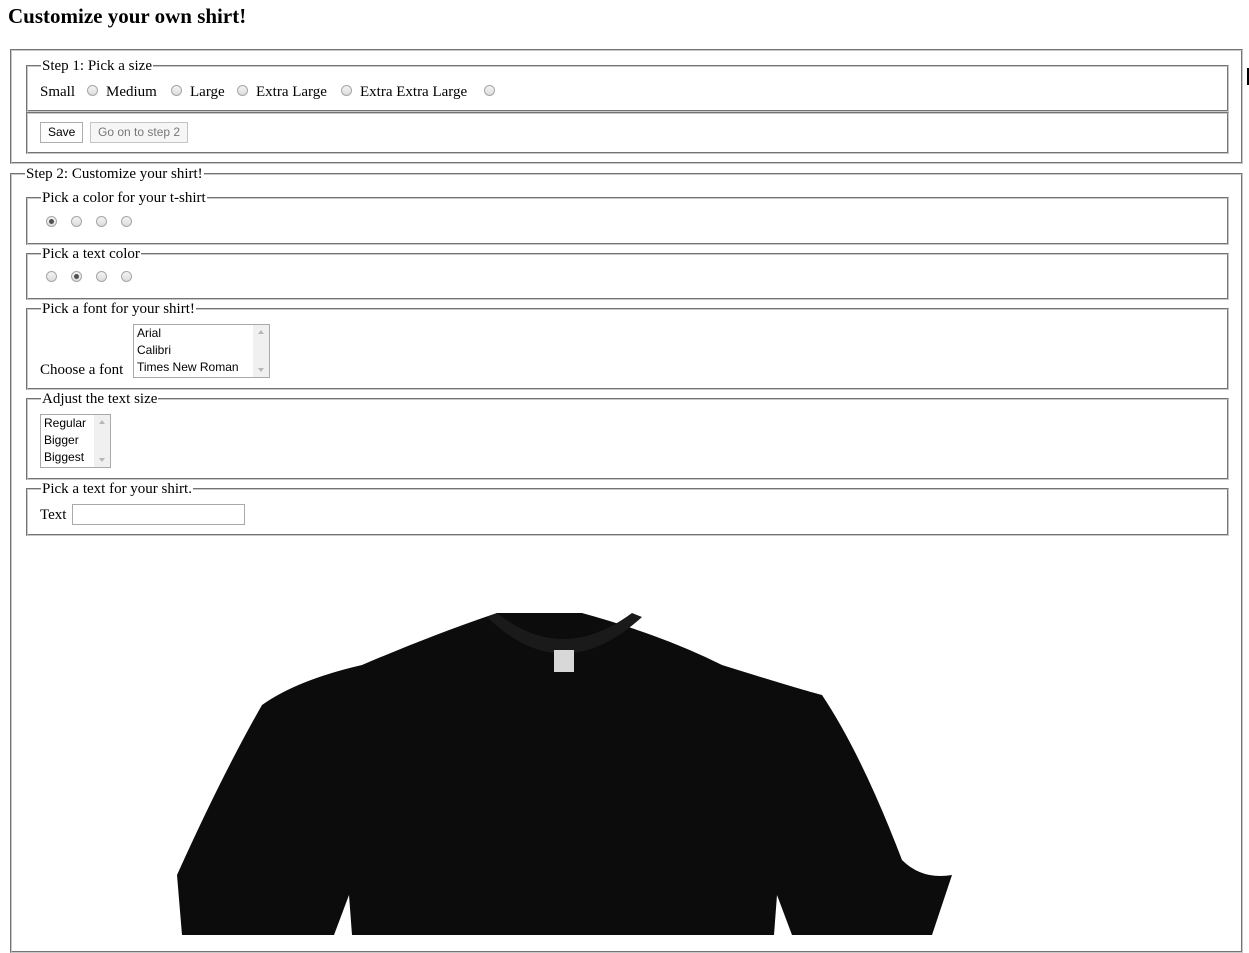 The height and width of the screenshot is (953, 1249). Describe the element at coordinates (131, 92) in the screenshot. I see `size-label-medium: Medium` at that location.